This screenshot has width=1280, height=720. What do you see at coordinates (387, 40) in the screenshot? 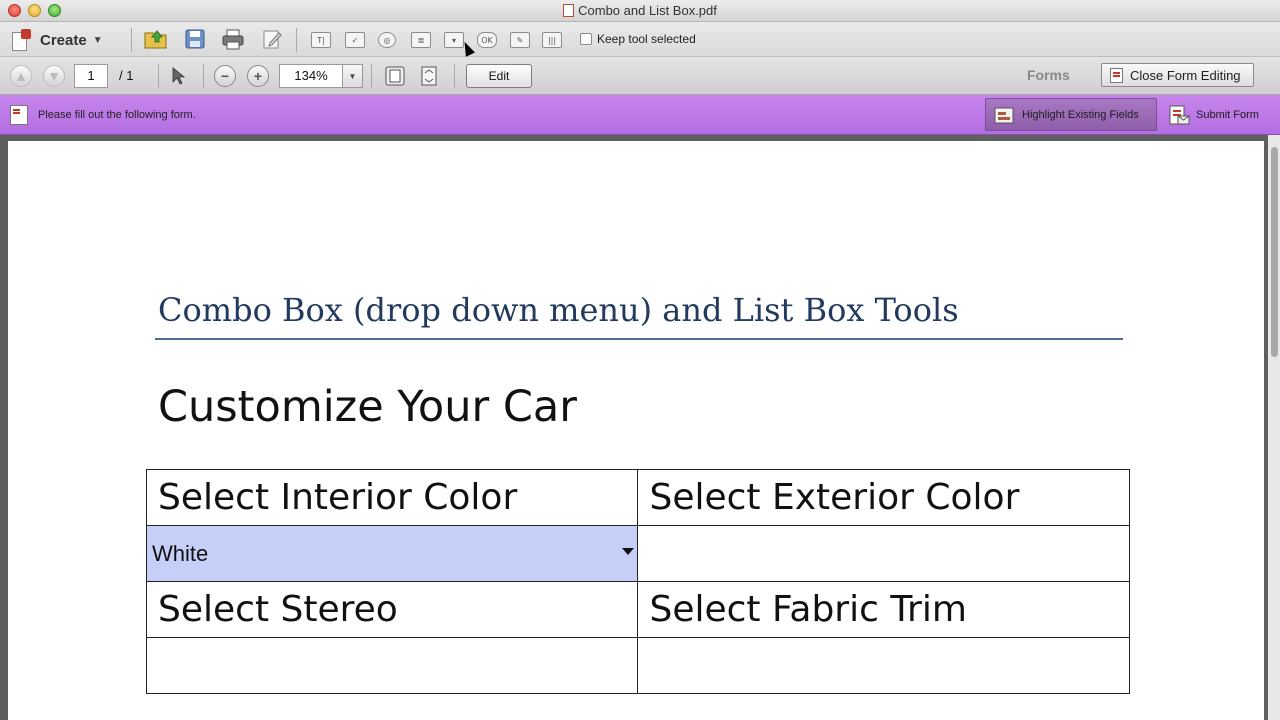
I see `radio-button-tool-icon: ◎` at bounding box center [387, 40].